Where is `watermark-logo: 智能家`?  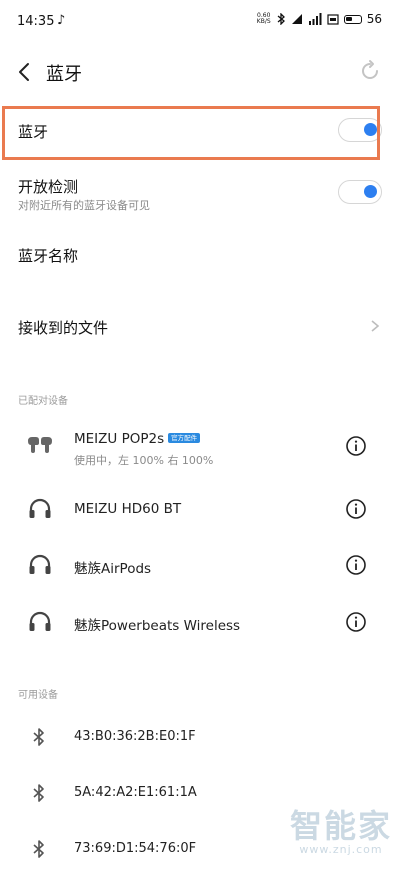 watermark-logo: 智能家 is located at coordinates (340, 826).